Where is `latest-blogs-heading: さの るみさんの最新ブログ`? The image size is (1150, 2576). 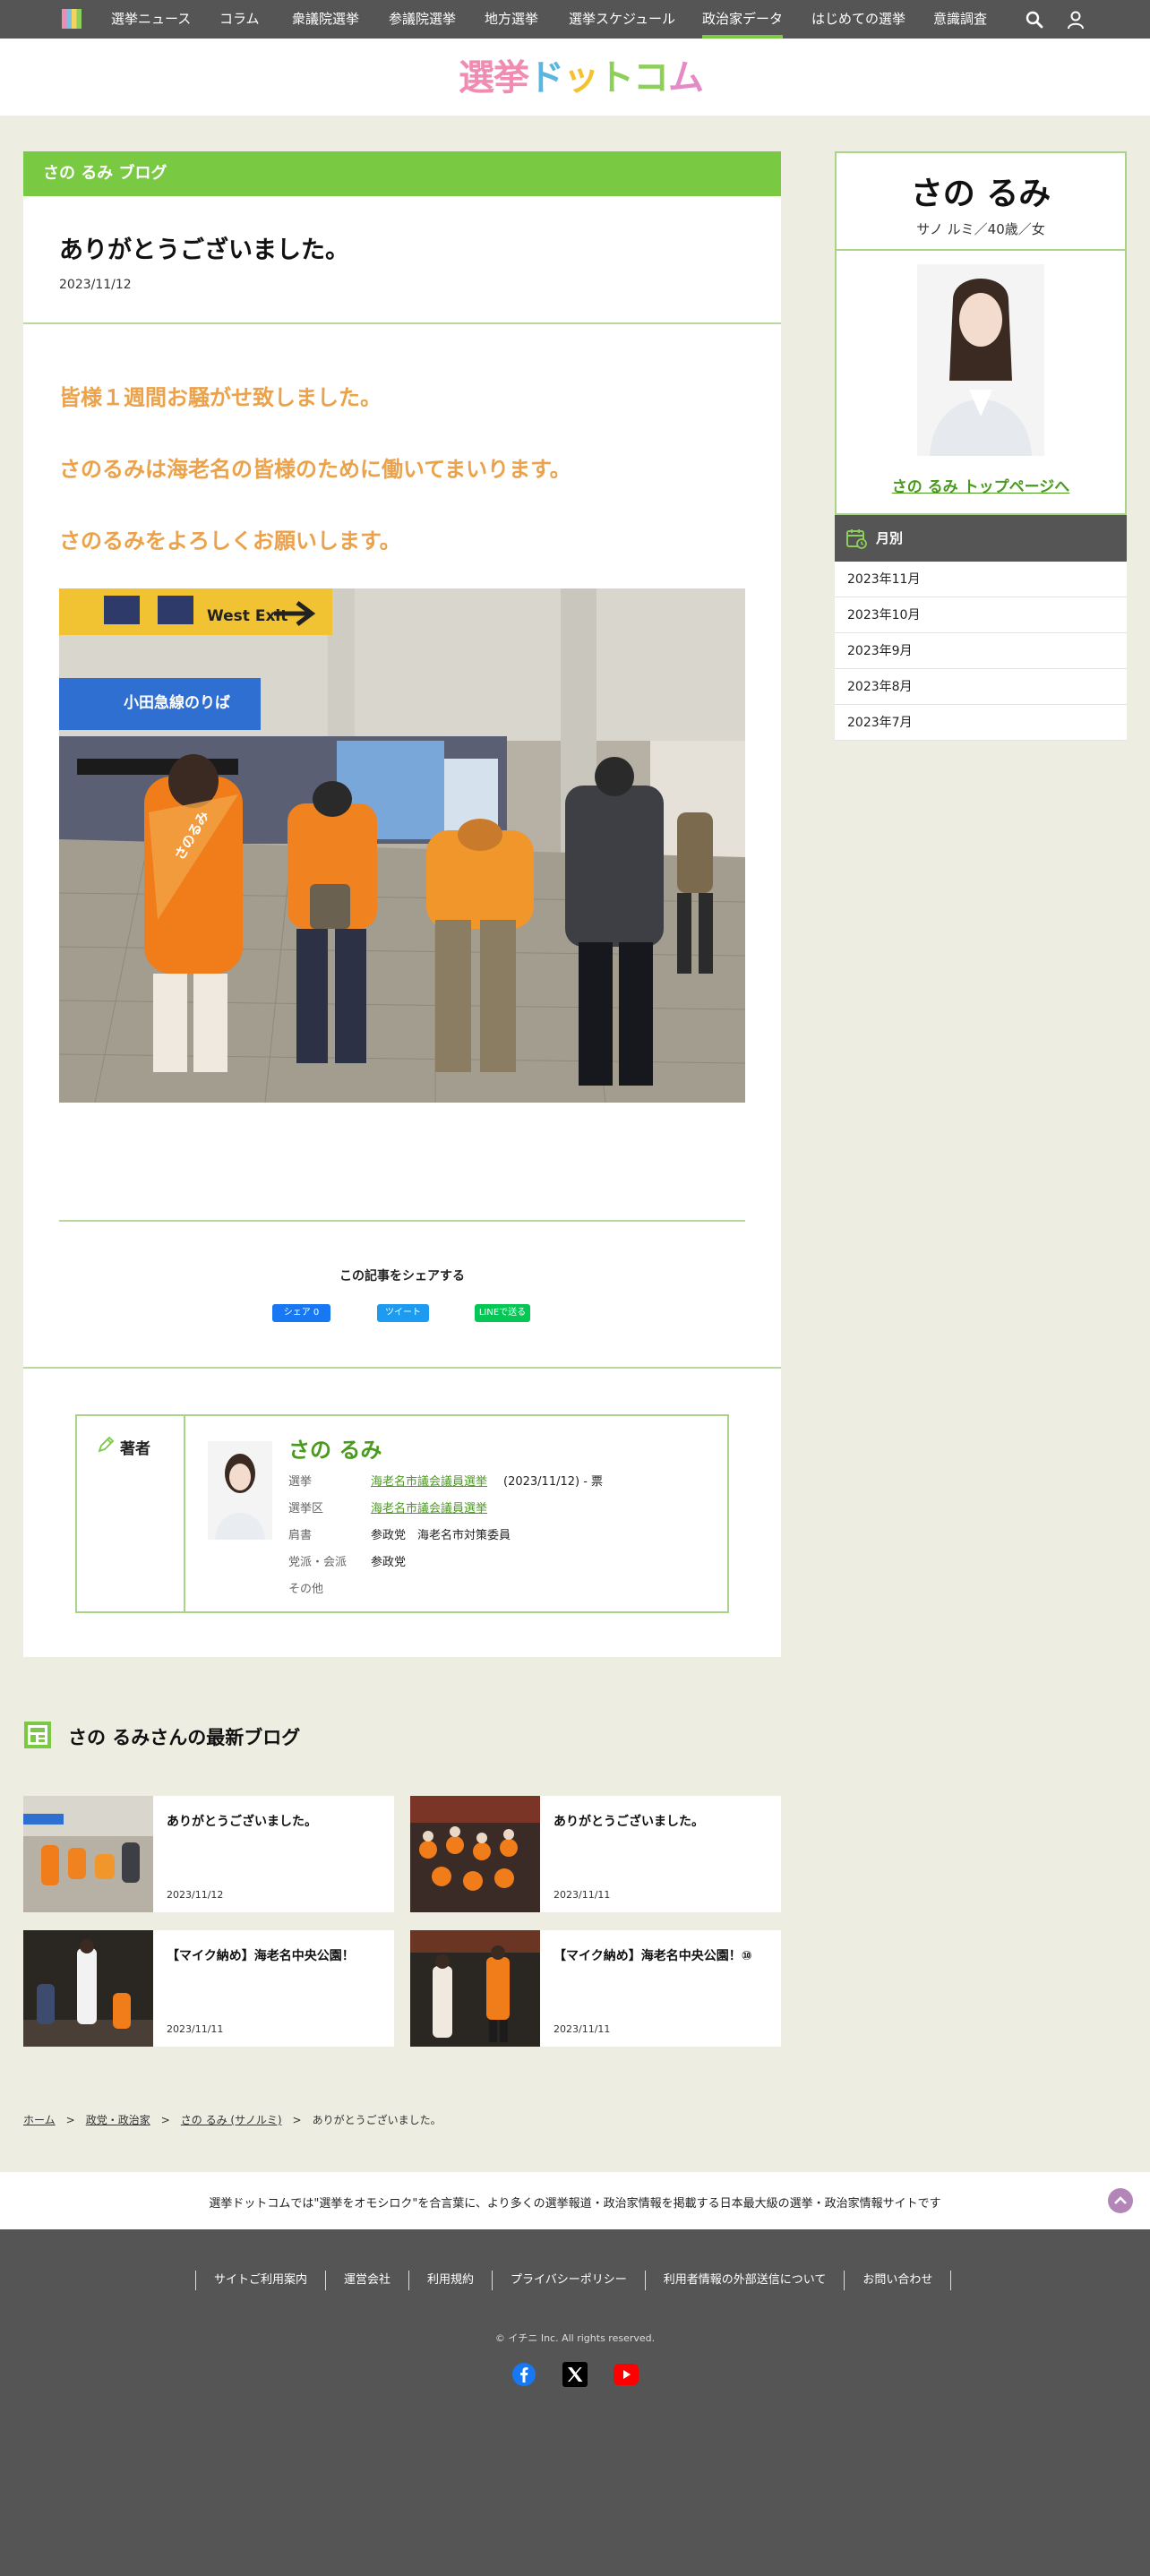
latest-blogs-heading: さの るみさんの最新ブログ is located at coordinates (184, 1737).